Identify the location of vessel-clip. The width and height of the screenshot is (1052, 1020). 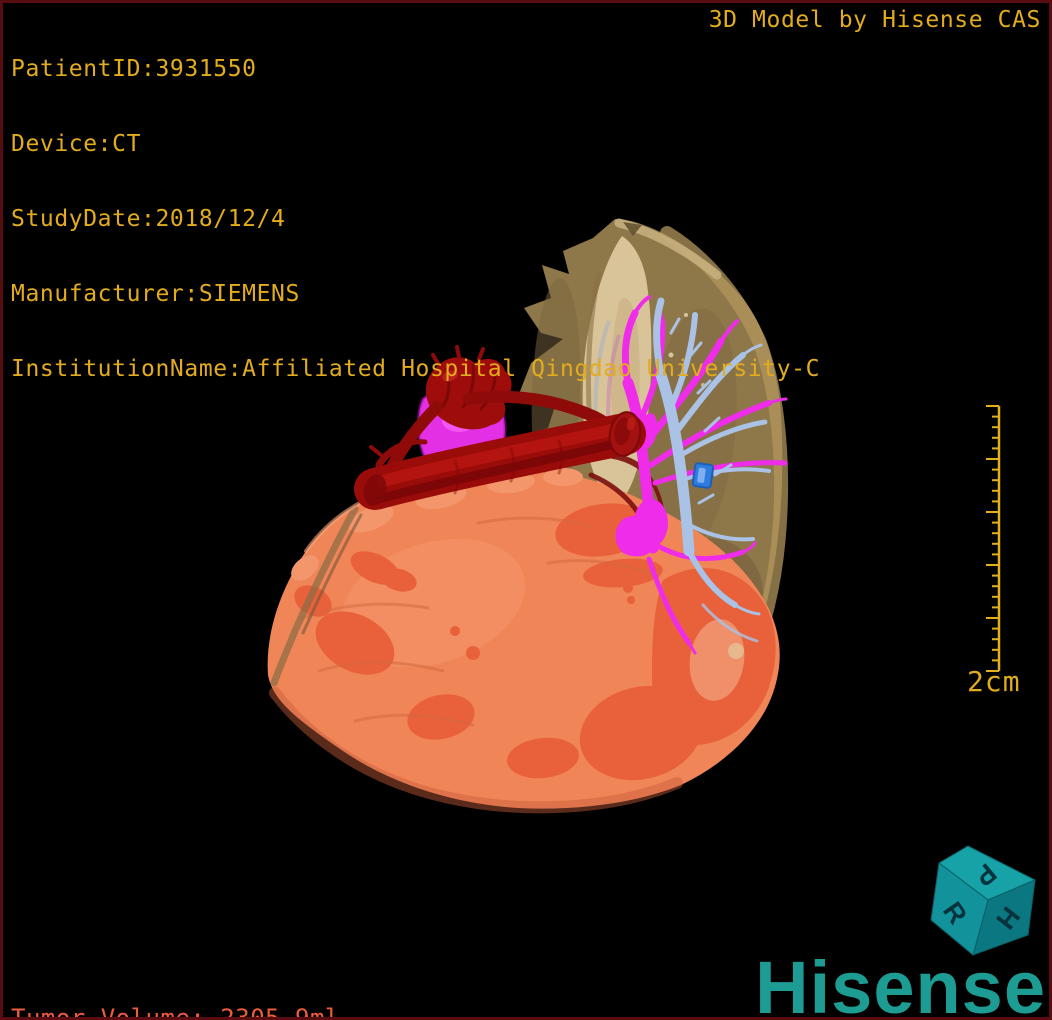
(703, 475).